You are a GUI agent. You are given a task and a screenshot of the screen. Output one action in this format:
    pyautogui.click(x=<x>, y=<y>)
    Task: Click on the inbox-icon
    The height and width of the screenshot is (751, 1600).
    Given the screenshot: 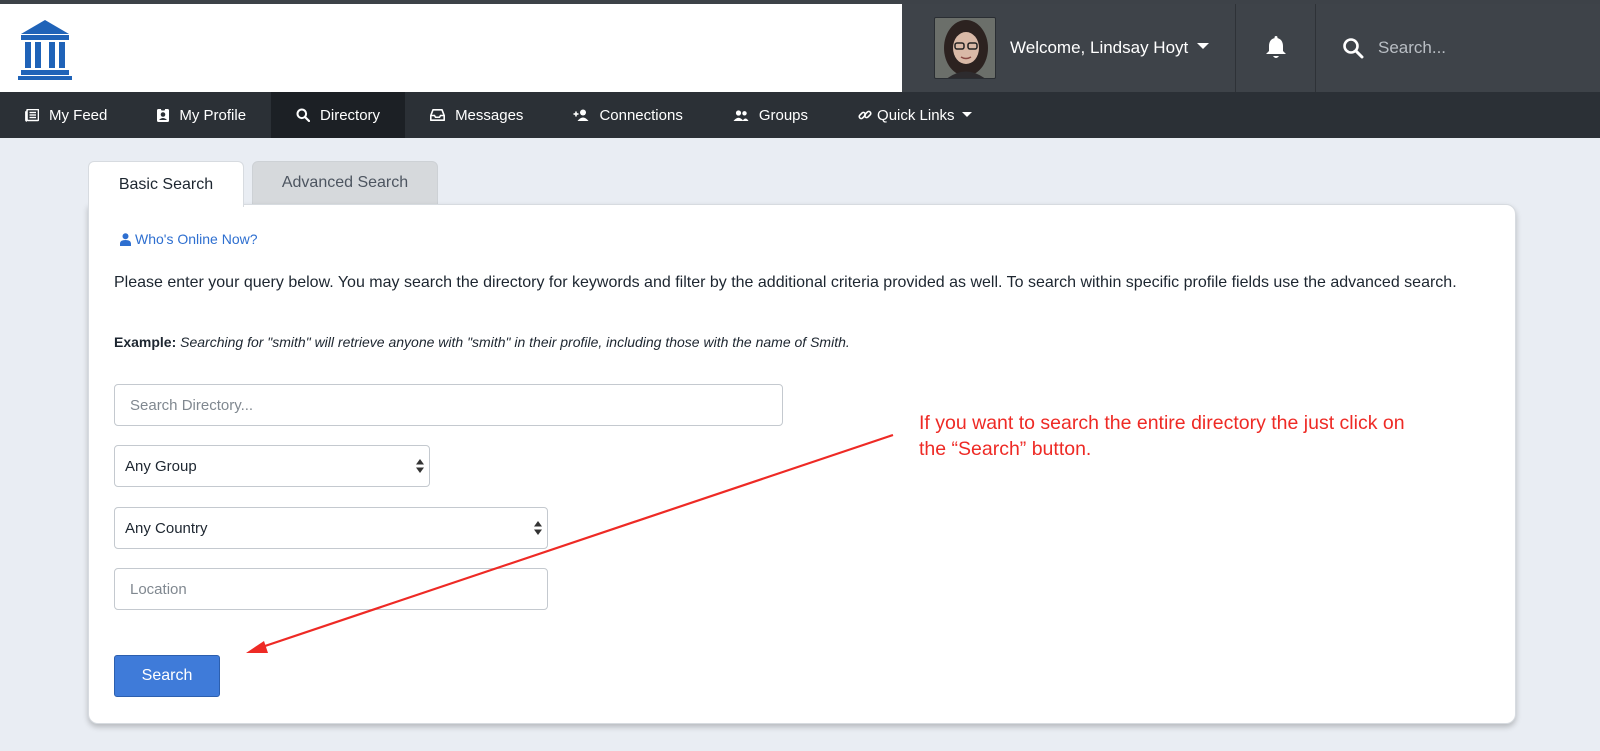 What is the action you would take?
    pyautogui.click(x=438, y=115)
    